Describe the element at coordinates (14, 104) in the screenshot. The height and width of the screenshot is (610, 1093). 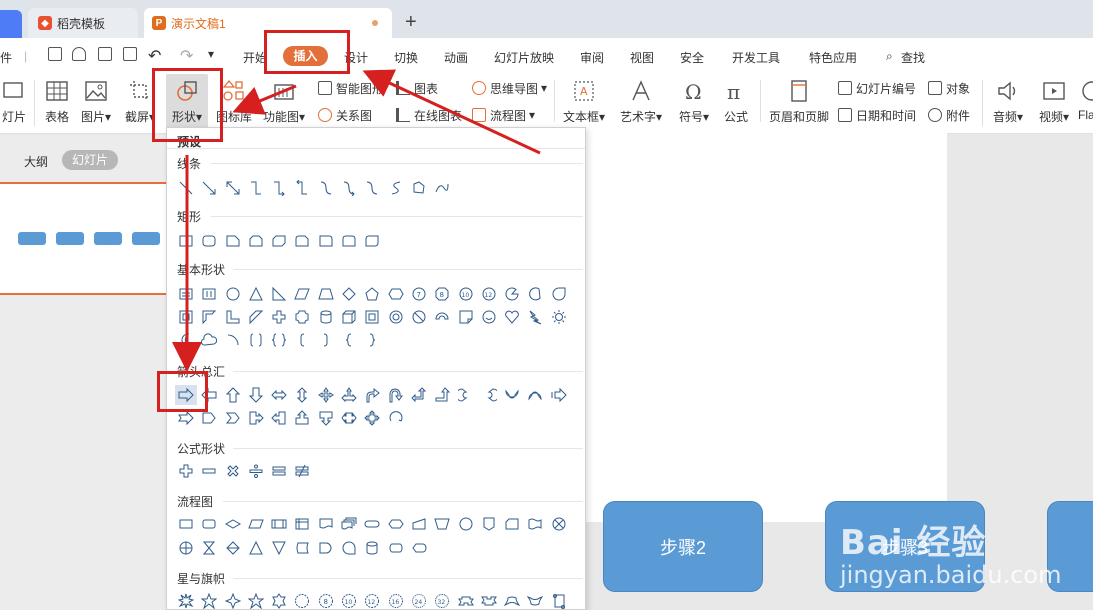
I see `new-slide-button: 灯片` at that location.